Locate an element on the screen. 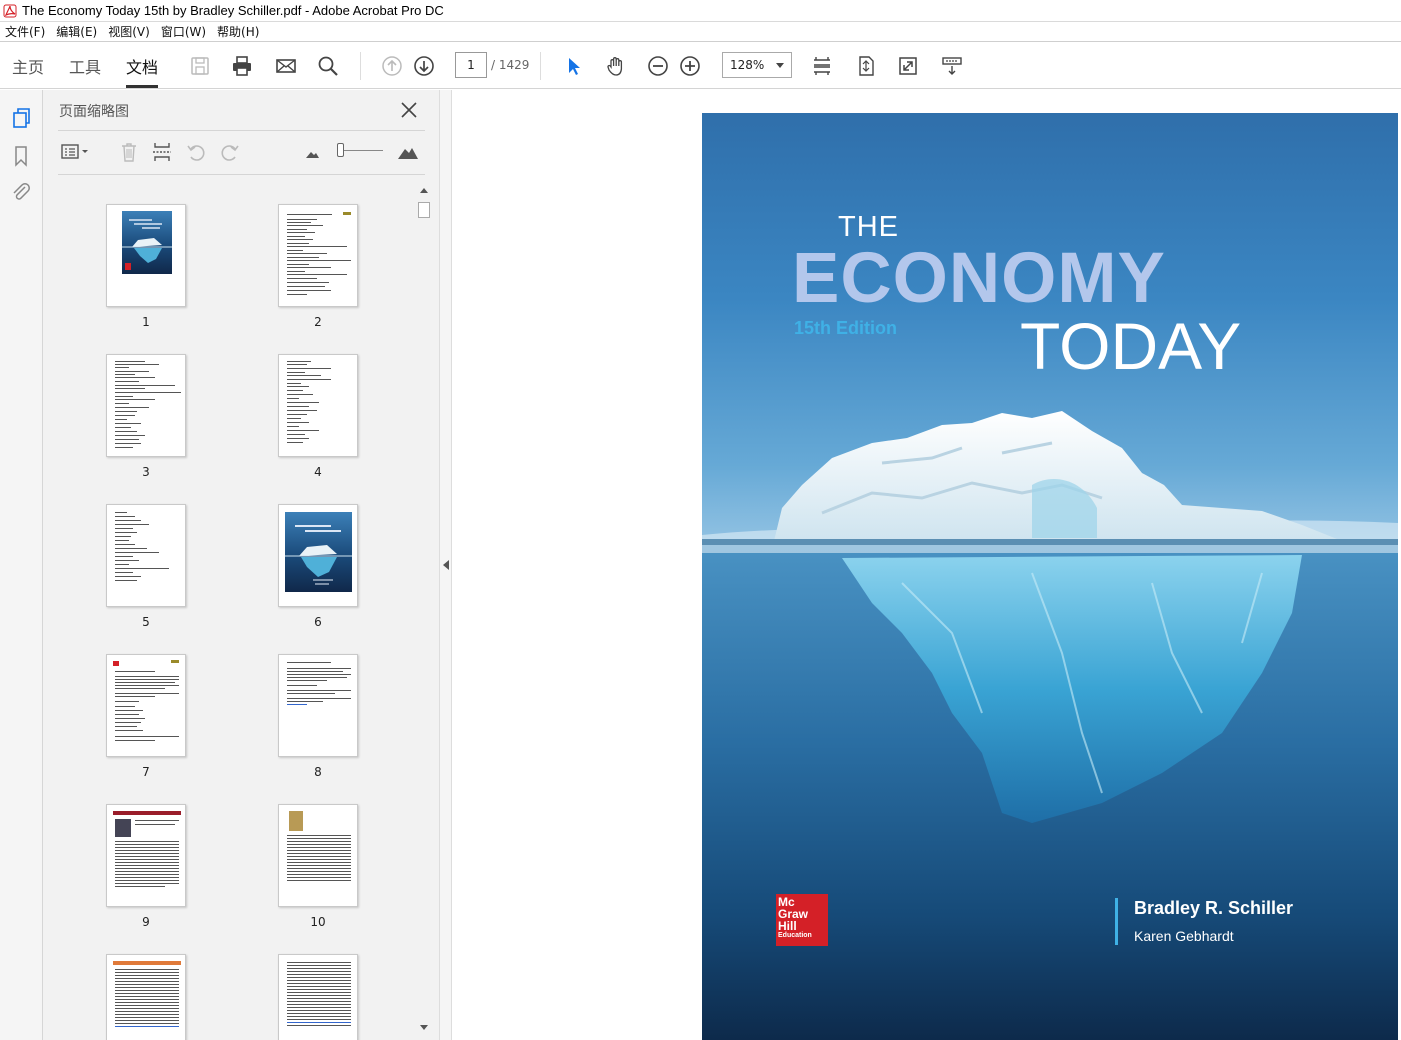 The image size is (1401, 1040). panel-title: 页面缩略图 is located at coordinates (94, 112).